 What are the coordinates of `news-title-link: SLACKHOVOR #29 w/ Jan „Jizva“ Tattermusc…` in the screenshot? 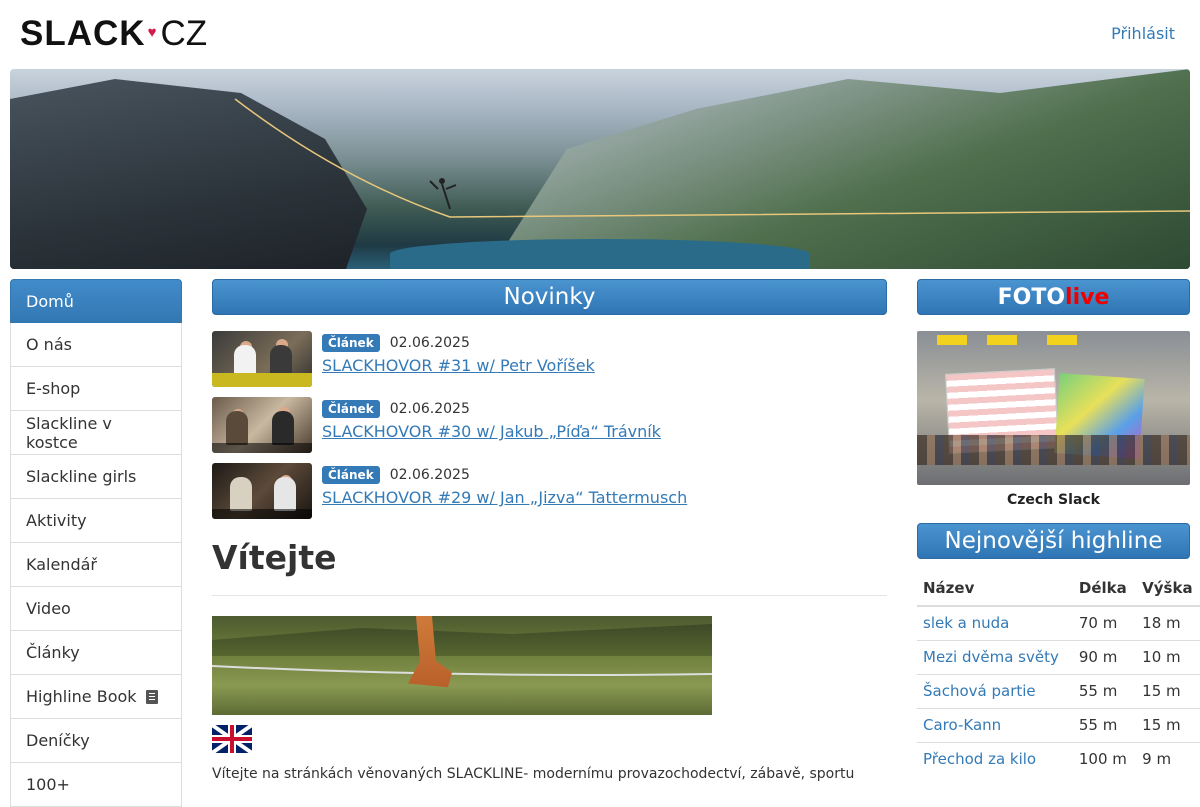 It's located at (504, 497).